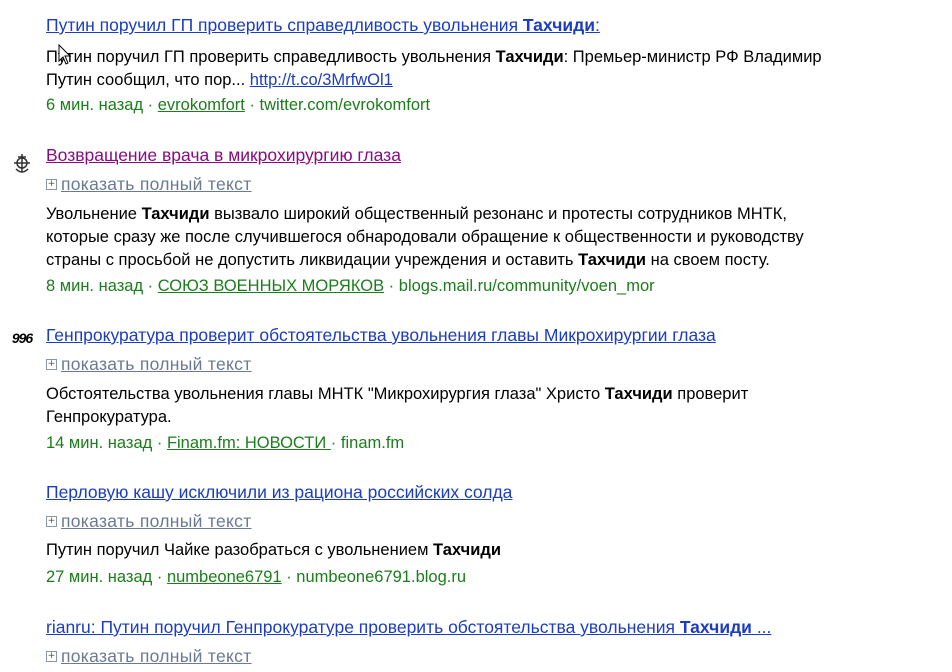  What do you see at coordinates (223, 155) in the screenshot?
I see `result-title-link: Возвращение врача в микрохирургию глаза` at bounding box center [223, 155].